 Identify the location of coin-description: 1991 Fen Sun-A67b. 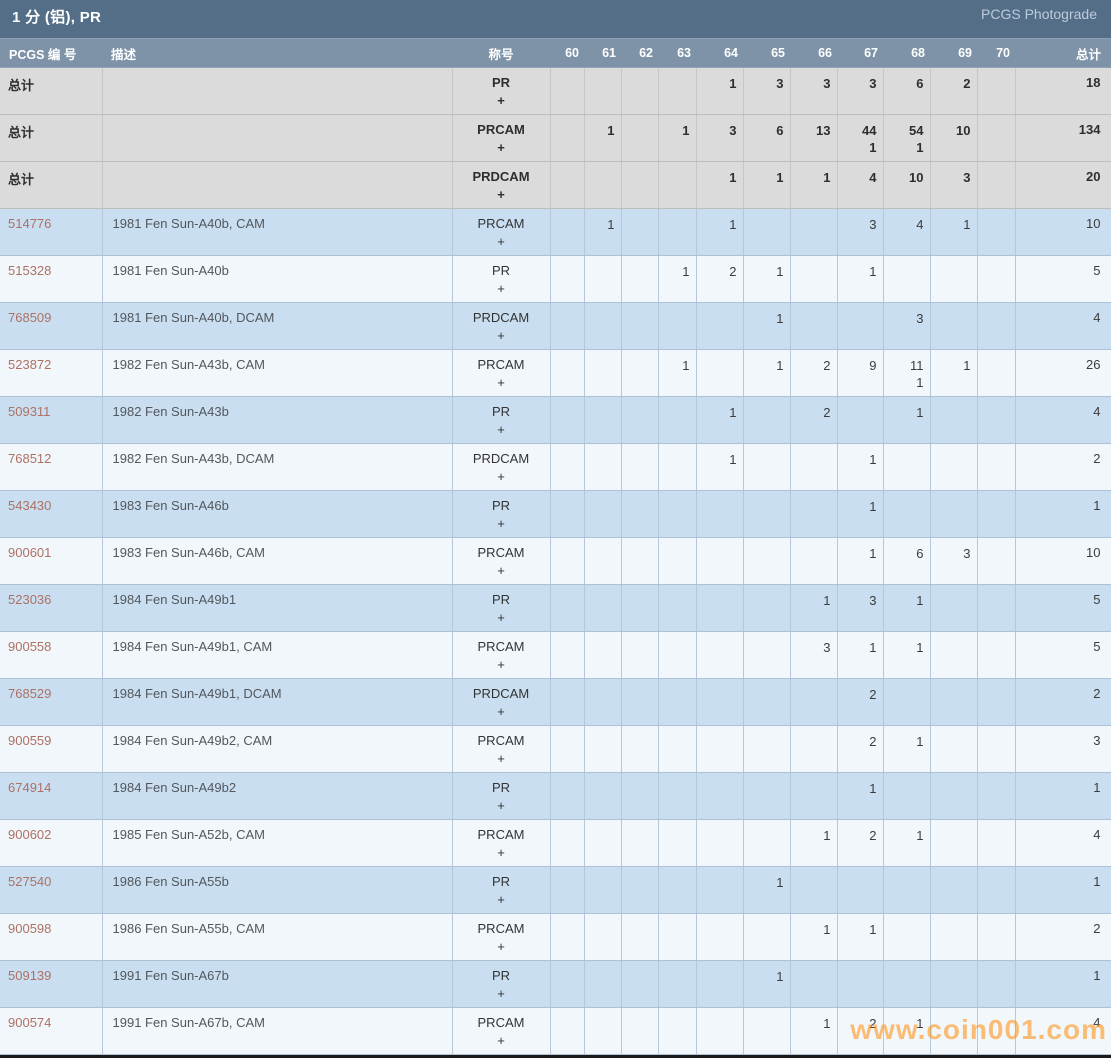
(277, 984).